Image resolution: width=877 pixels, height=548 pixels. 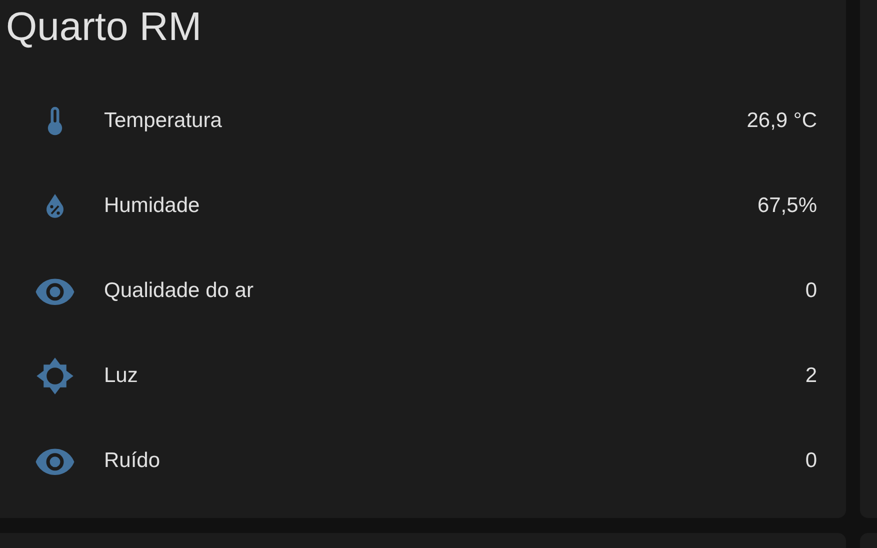 I want to click on sensor-value: 2, so click(x=811, y=376).